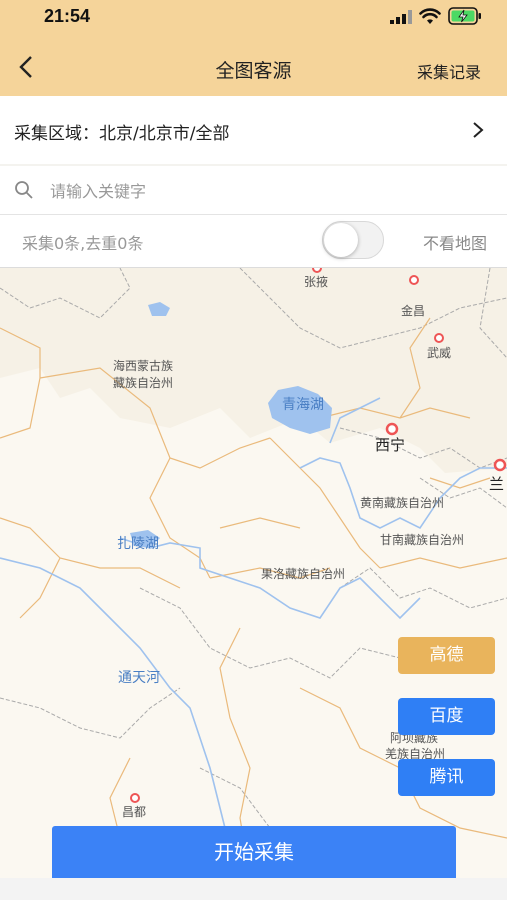  What do you see at coordinates (134, 812) in the screenshot?
I see `map-label-changdu: 昌都` at bounding box center [134, 812].